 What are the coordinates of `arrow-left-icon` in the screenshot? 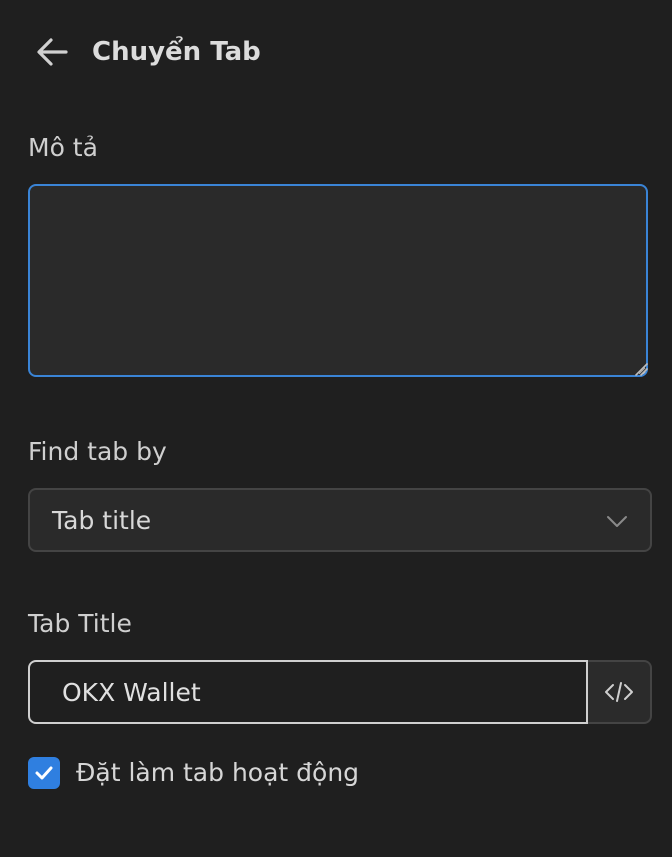 It's located at (52, 52).